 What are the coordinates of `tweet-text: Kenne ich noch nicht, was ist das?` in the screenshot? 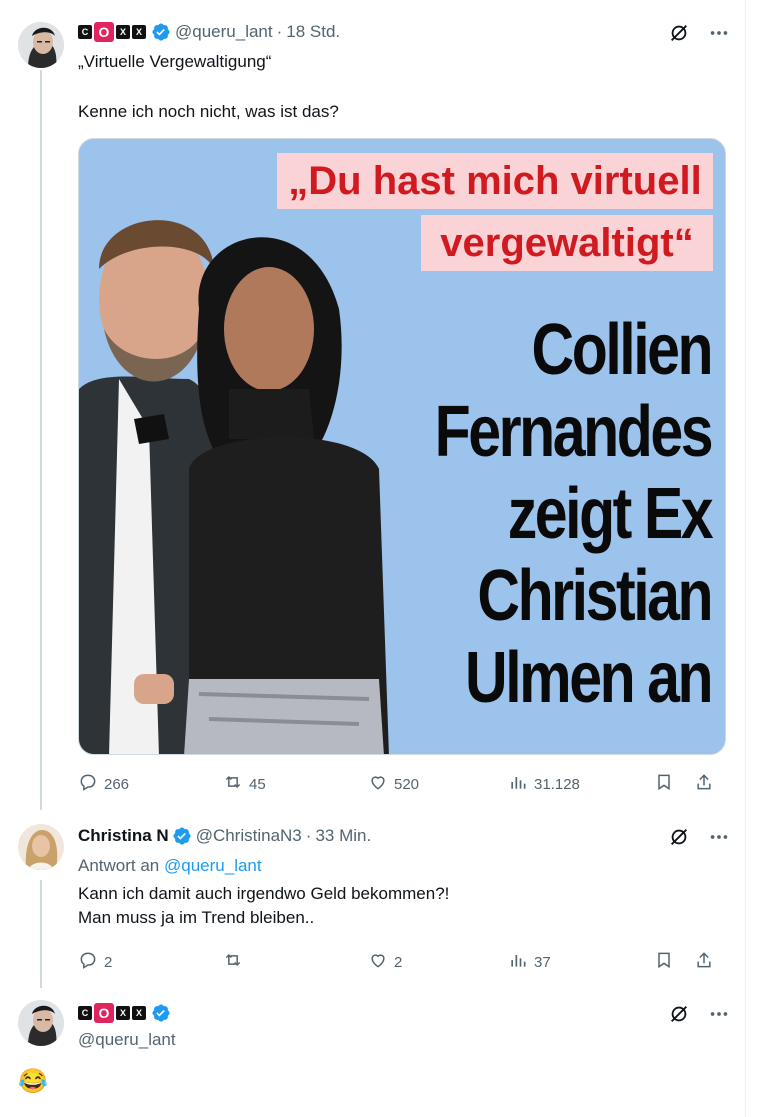 It's located at (208, 112).